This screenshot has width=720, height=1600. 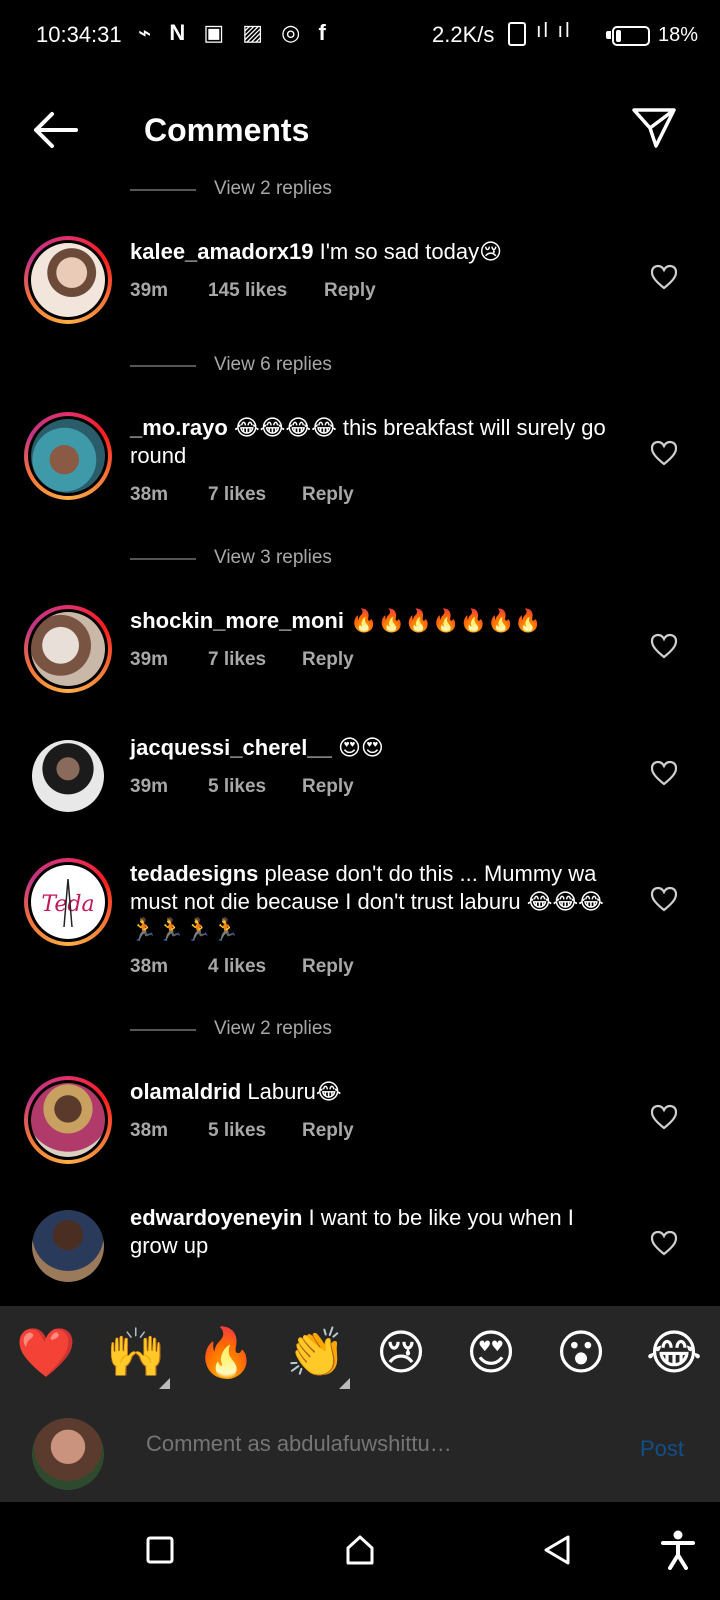 I want to click on comment-meta: 38m 7 likes Reply, so click(x=280, y=496).